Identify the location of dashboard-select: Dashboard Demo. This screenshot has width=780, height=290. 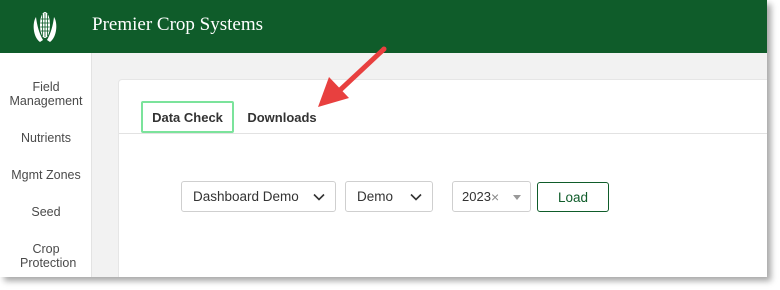
(258, 196).